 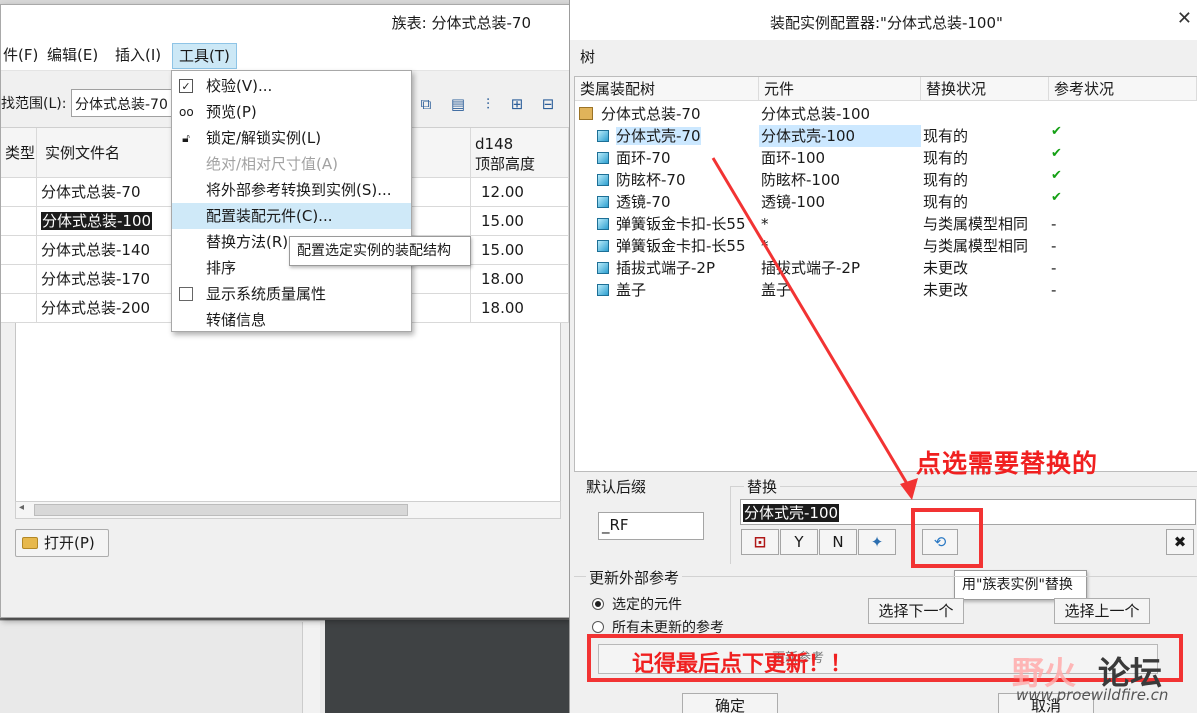 I want to click on folder-icon, so click(x=30, y=543).